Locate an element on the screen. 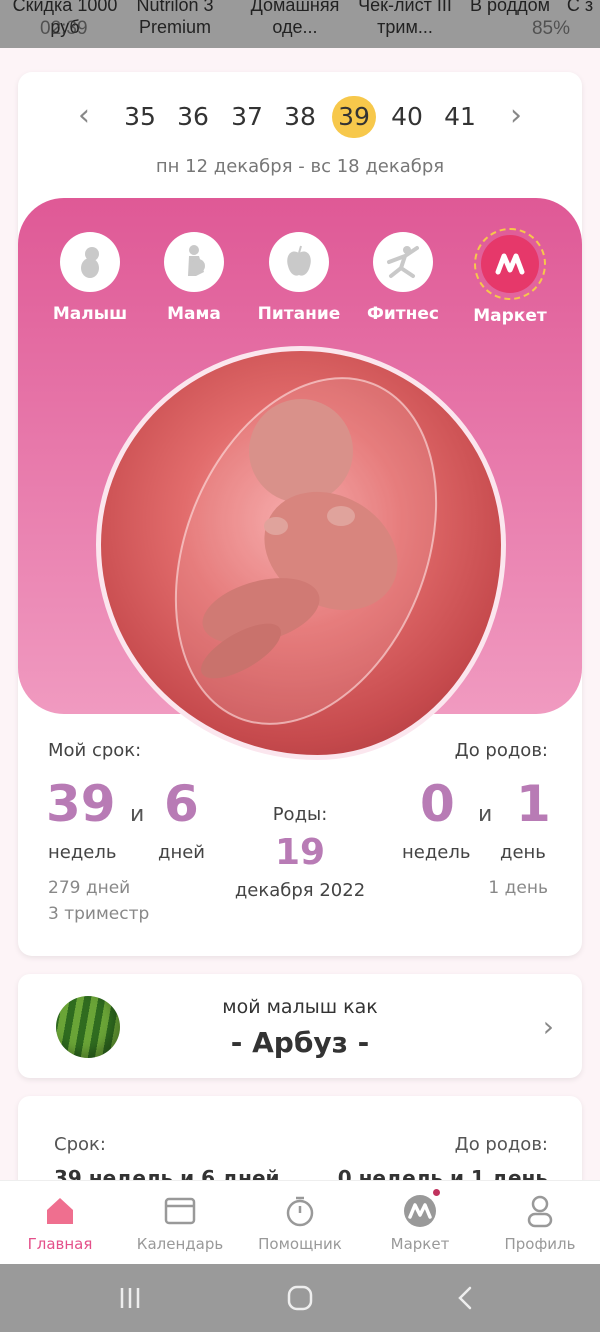 This screenshot has width=600, height=1332. nav-profile: Профиль is located at coordinates (540, 1222).